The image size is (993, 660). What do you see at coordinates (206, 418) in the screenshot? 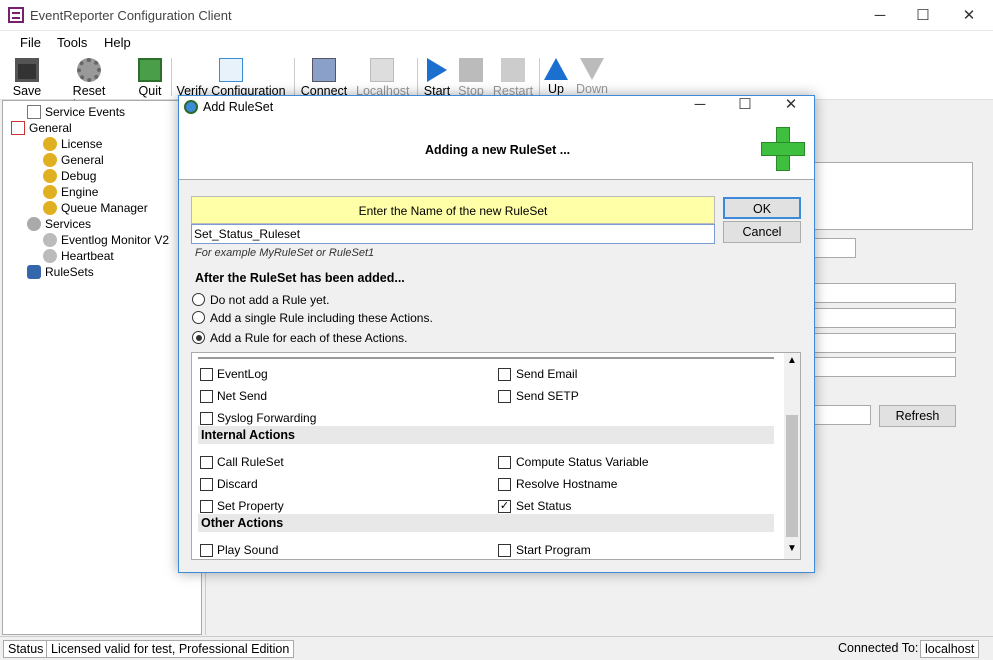
I see `checkbox-syslog-forwarding` at bounding box center [206, 418].